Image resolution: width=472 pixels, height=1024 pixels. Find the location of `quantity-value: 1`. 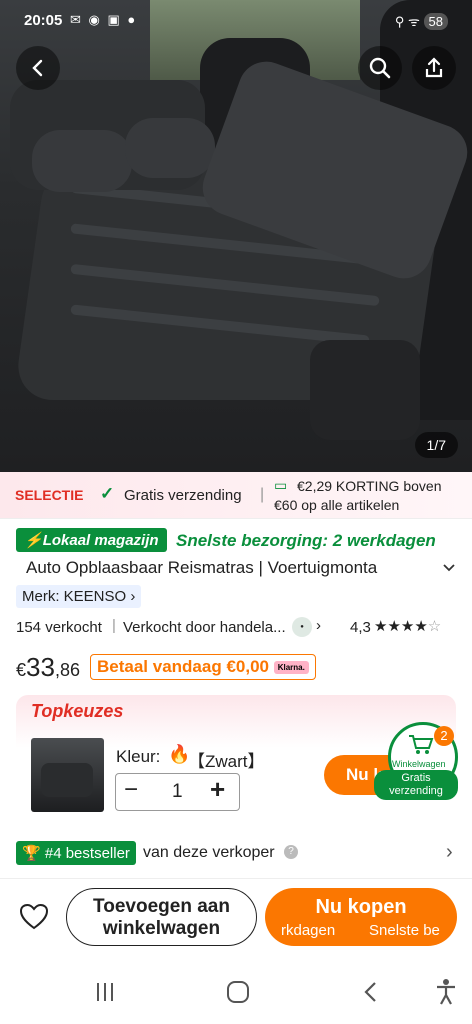

quantity-value: 1 is located at coordinates (177, 792).